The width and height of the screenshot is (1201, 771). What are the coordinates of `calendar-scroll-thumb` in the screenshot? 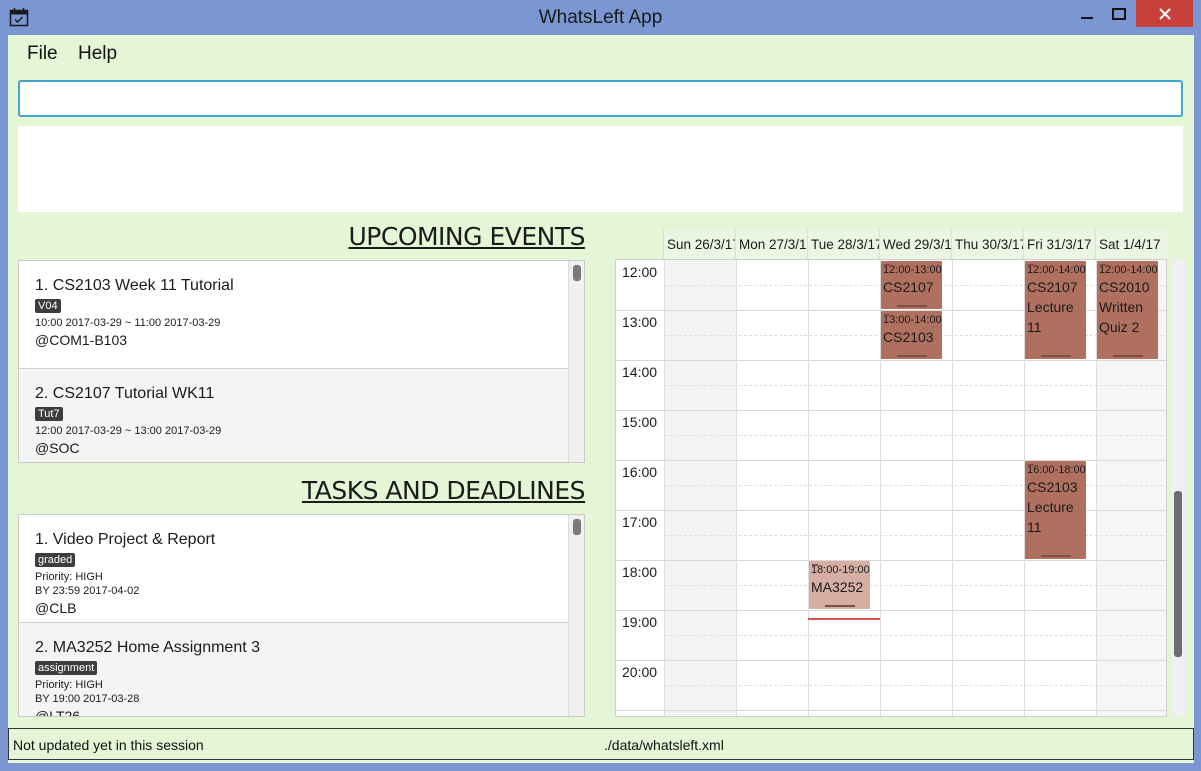 It's located at (1178, 574).